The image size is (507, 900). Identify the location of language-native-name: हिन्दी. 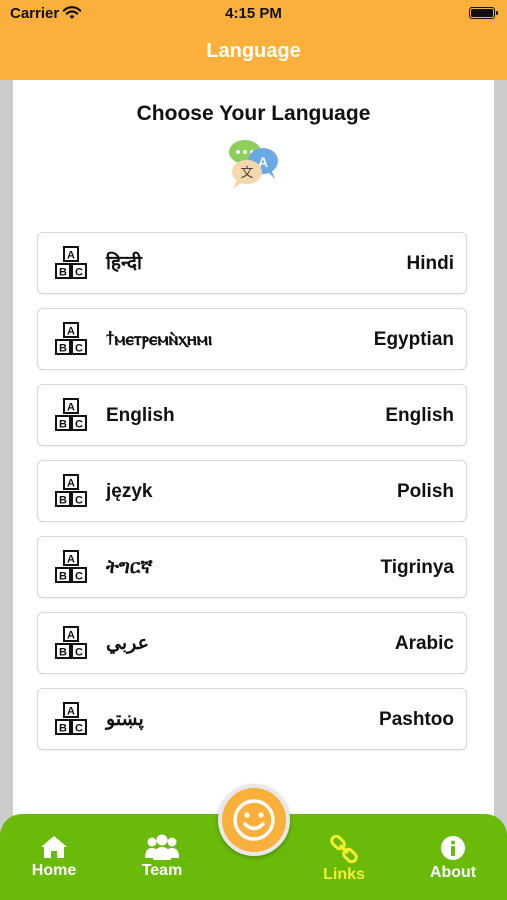
(124, 263).